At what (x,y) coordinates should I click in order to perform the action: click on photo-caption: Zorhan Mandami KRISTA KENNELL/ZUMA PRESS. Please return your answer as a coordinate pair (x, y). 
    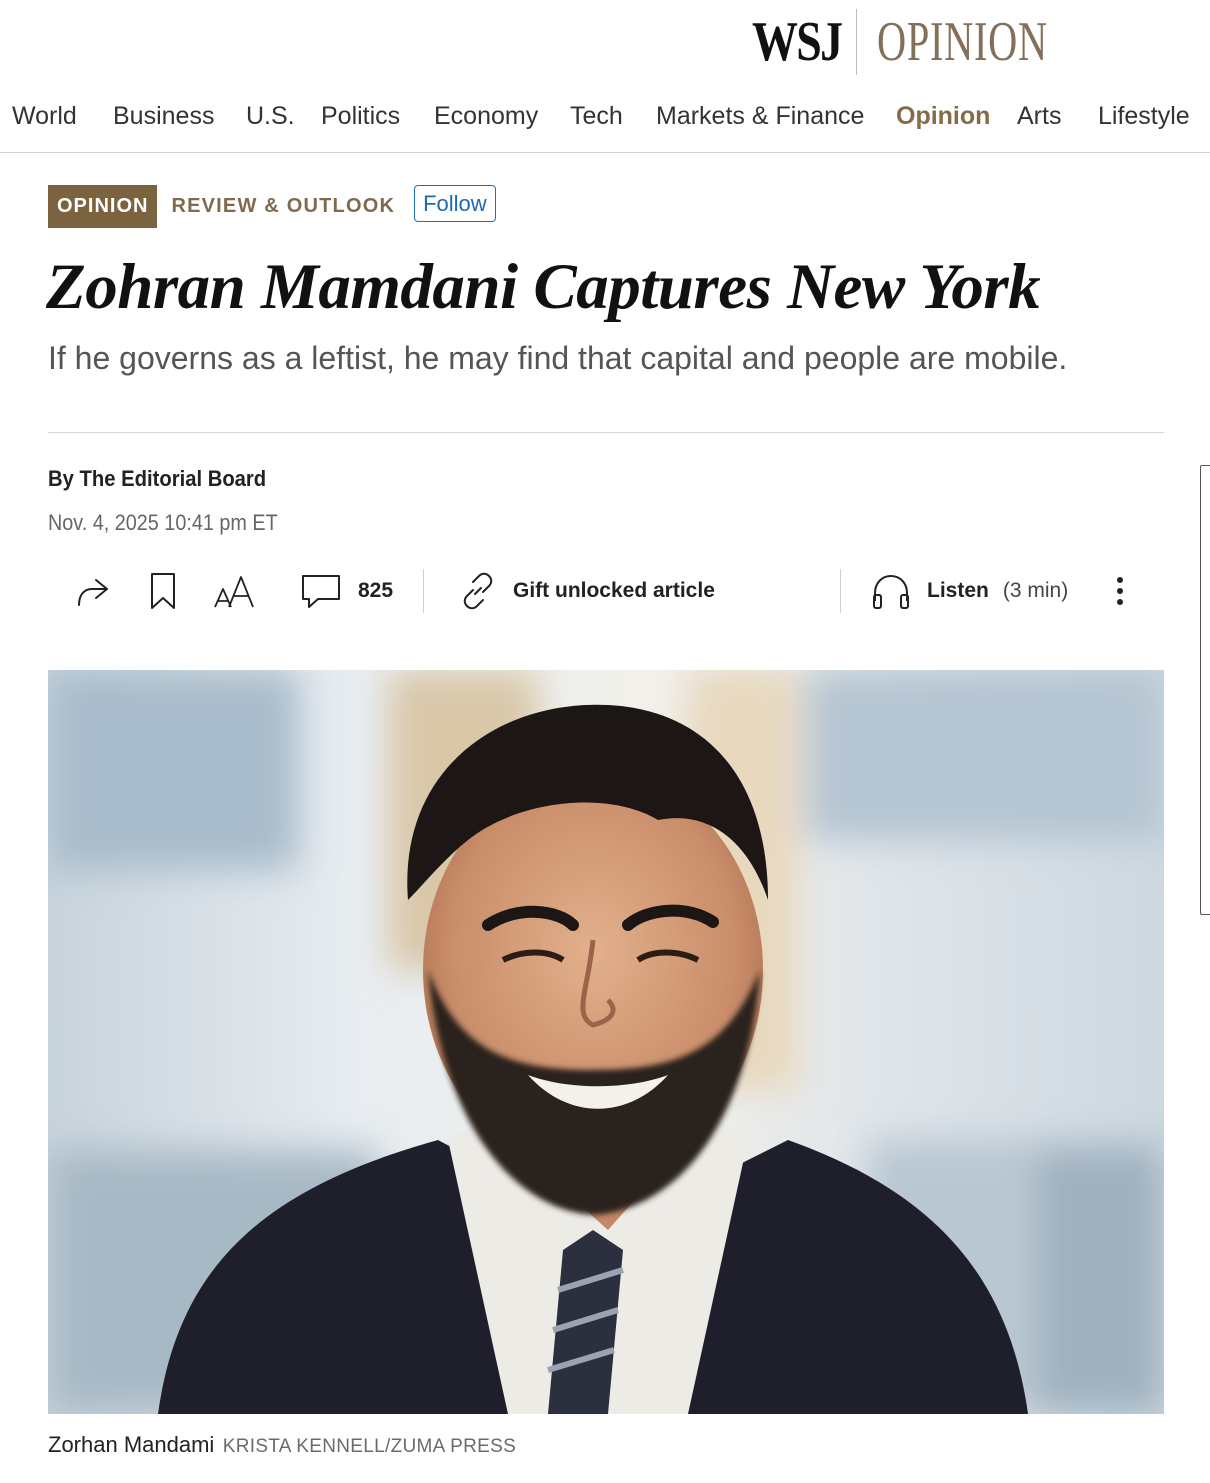
    Looking at the image, I should click on (282, 1445).